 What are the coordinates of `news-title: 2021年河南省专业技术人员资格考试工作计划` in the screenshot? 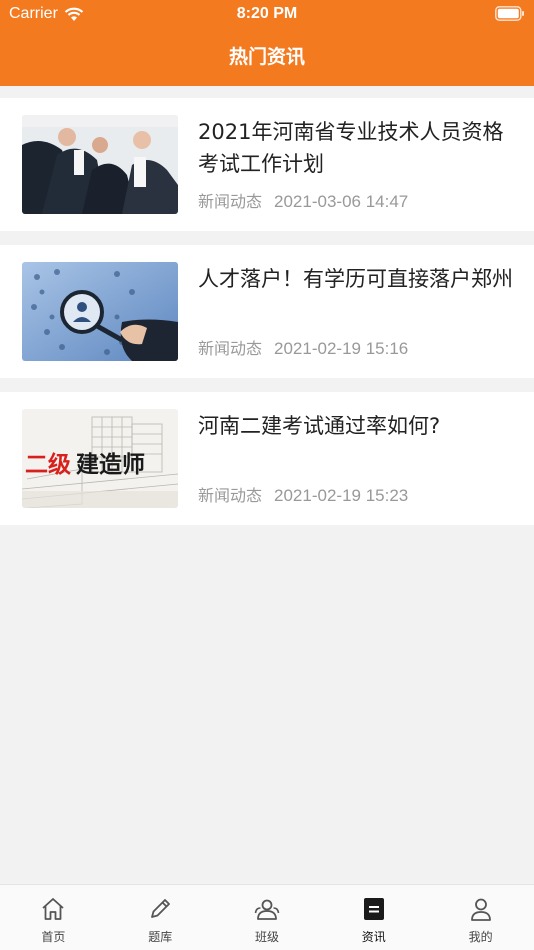 It's located at (351, 148).